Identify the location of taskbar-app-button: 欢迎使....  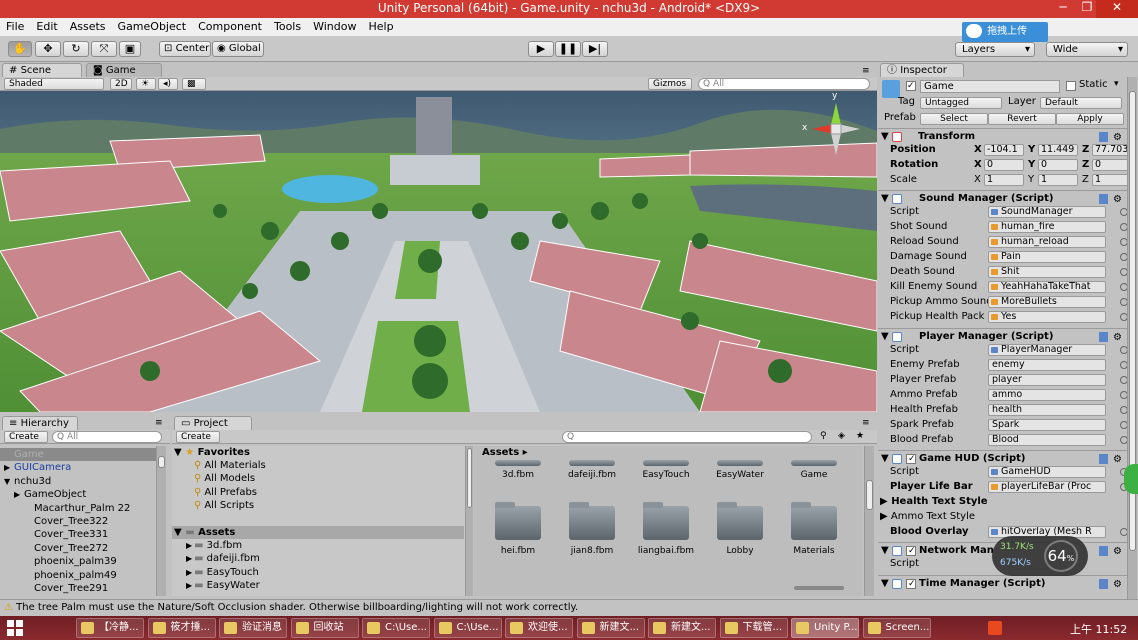
(539, 628).